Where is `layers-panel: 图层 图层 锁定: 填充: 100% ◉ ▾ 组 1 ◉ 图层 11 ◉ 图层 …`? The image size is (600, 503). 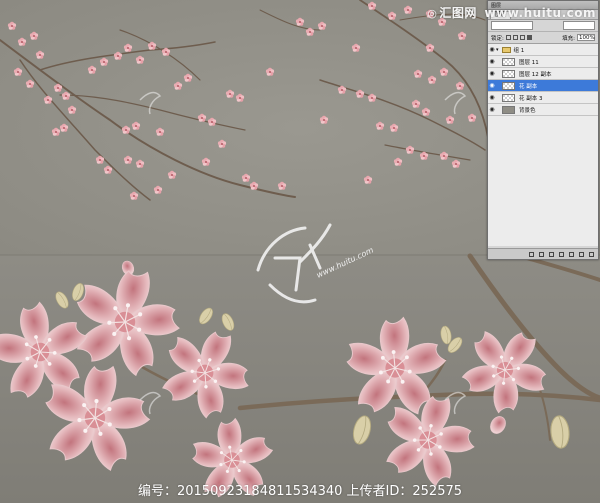
layers-panel: 图层 图层 锁定: 填充: 100% ◉ ▾ 组 1 ◉ 图层 11 ◉ 图层 … is located at coordinates (543, 130).